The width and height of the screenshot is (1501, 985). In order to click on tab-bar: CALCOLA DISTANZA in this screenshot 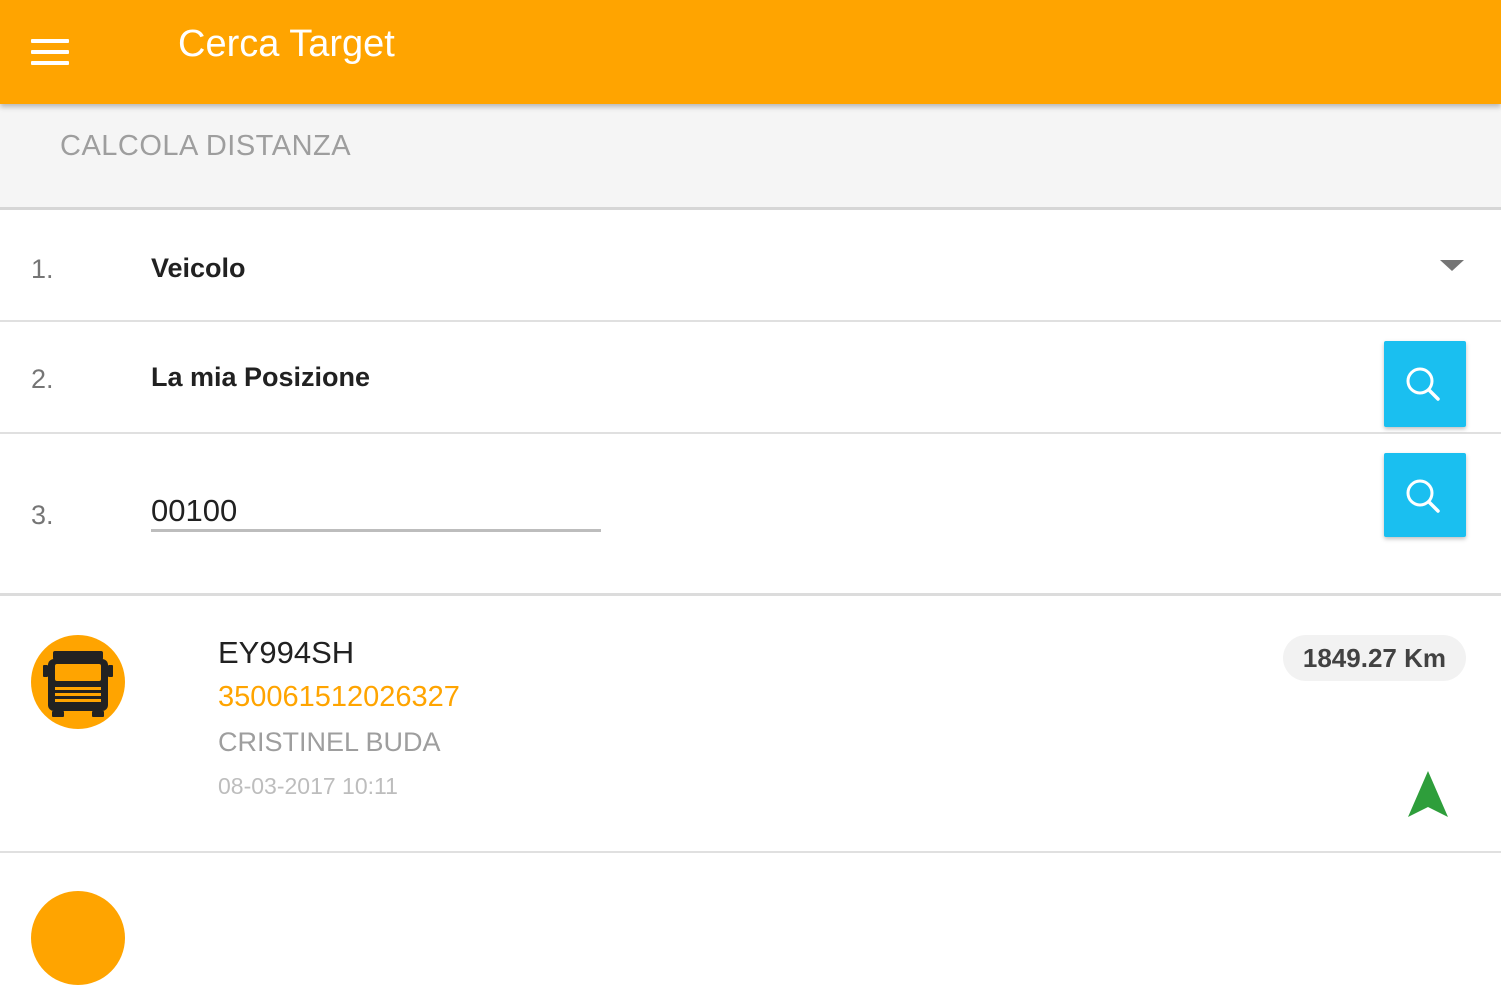, I will do `click(750, 157)`.